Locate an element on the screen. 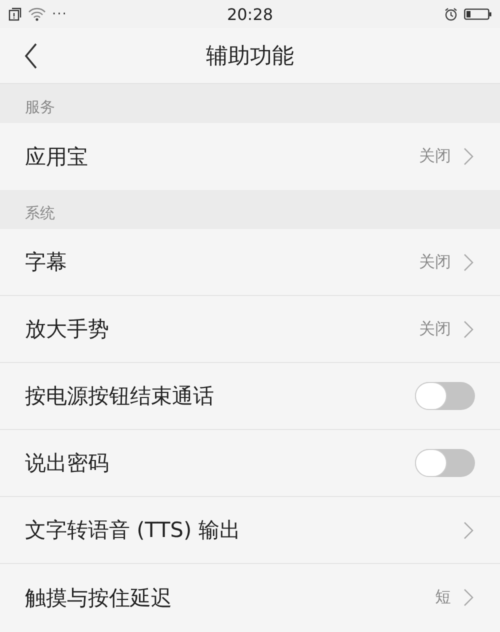  settings-row: 字幕 关闭 is located at coordinates (250, 262).